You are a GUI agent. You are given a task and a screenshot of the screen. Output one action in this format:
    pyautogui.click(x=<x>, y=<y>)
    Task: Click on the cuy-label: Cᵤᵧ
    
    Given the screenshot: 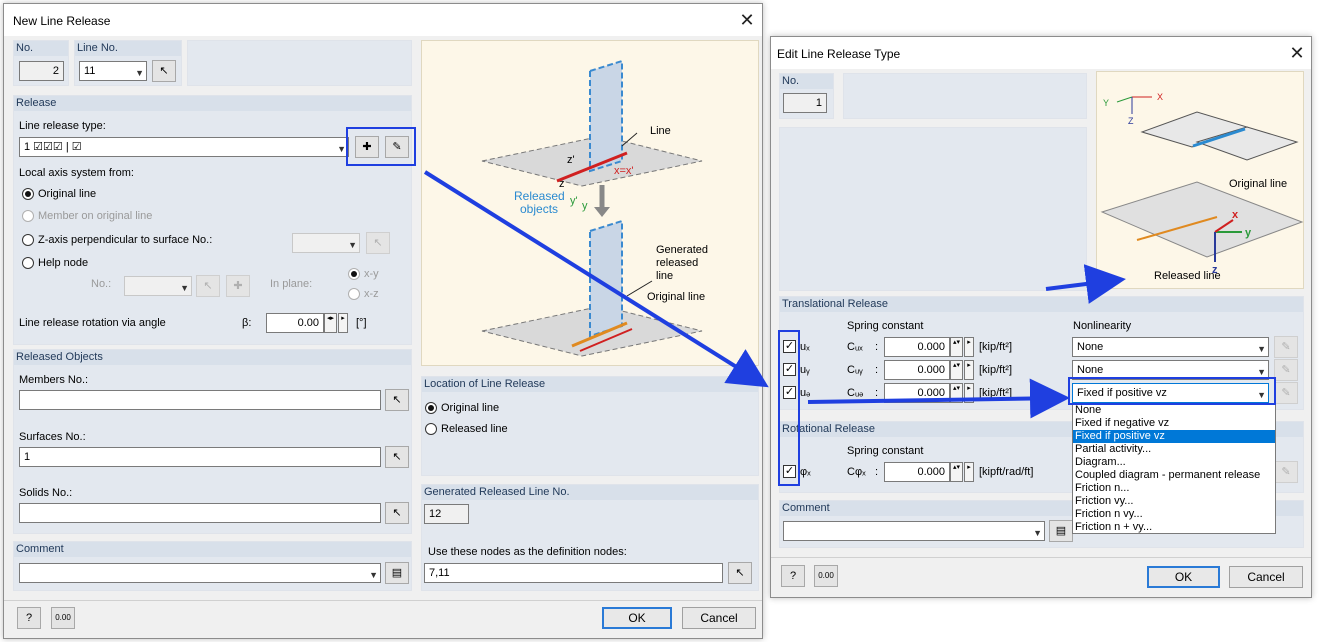 What is the action you would take?
    pyautogui.click(x=855, y=370)
    